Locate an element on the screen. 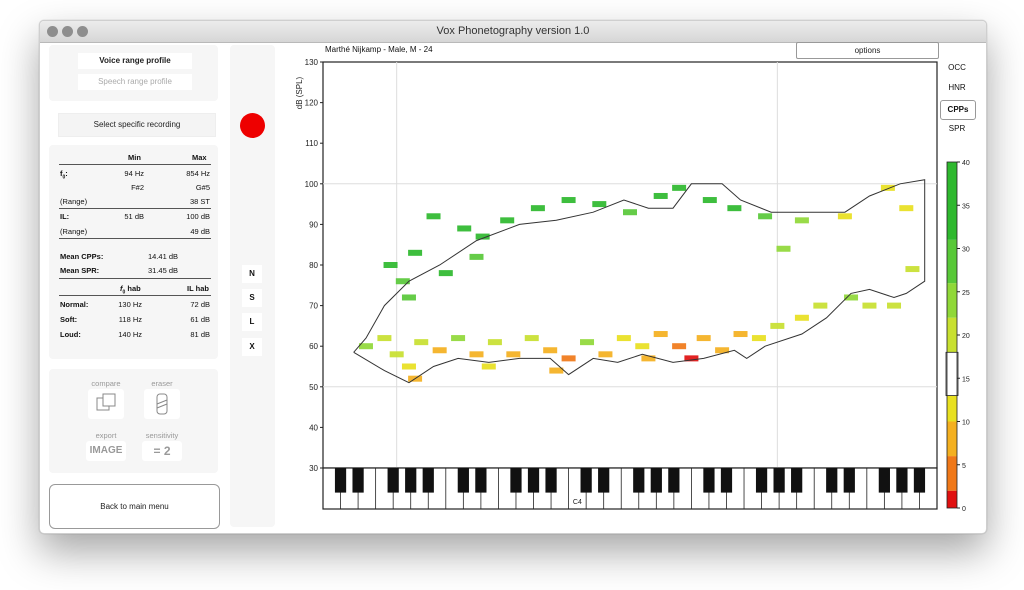 The image size is (1024, 590). y-tick-label: 120 is located at coordinates (312, 103).